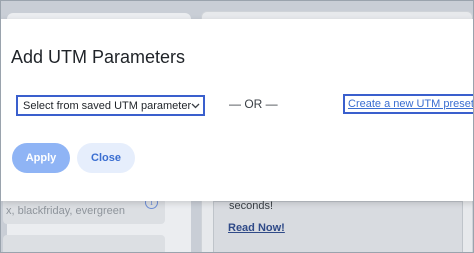 The width and height of the screenshot is (474, 253). What do you see at coordinates (41, 158) in the screenshot?
I see `apply-button: Apply` at bounding box center [41, 158].